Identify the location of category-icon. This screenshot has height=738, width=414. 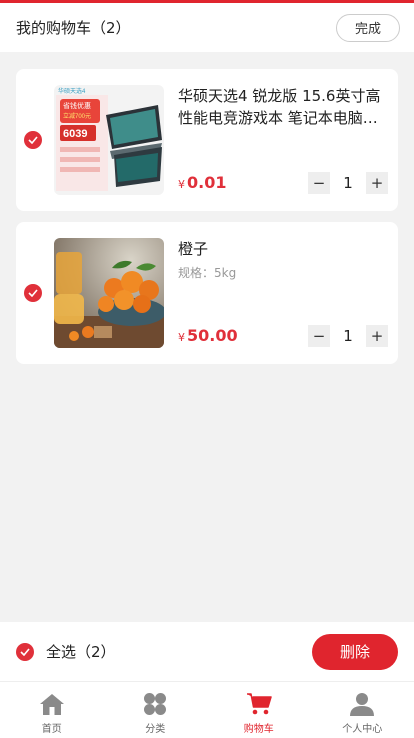
(155, 704).